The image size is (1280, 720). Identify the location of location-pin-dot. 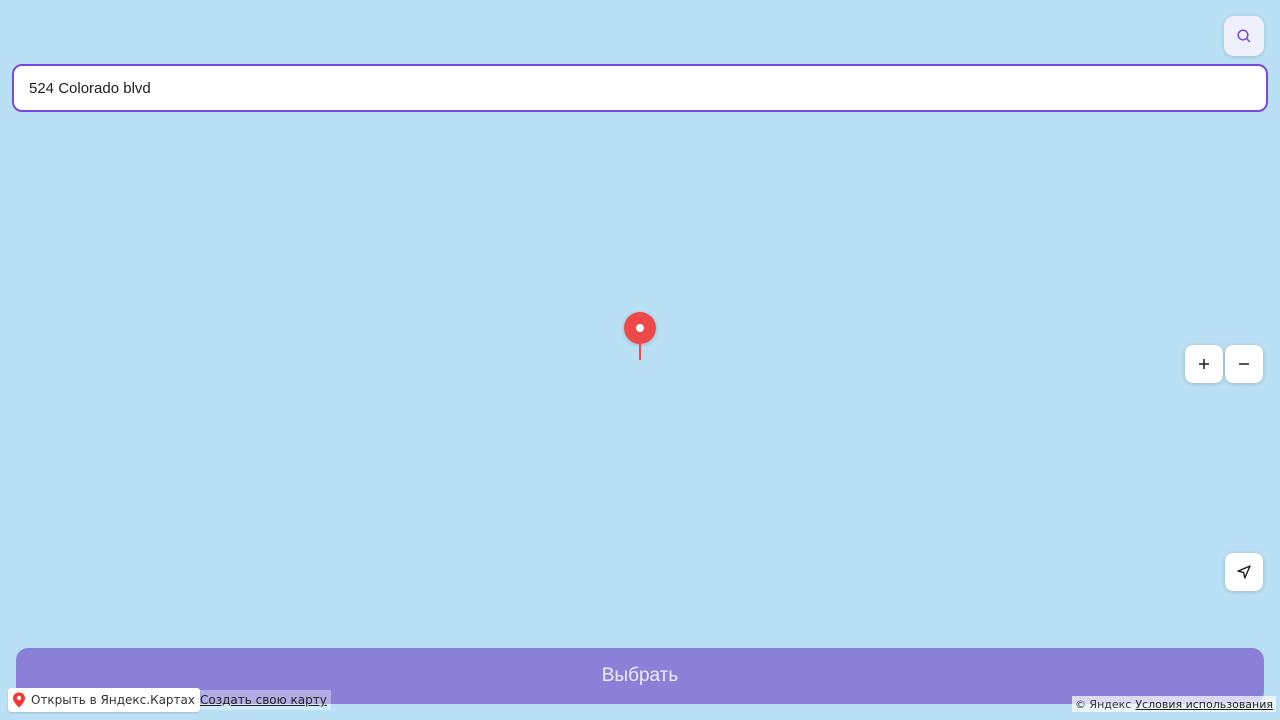
(640, 328).